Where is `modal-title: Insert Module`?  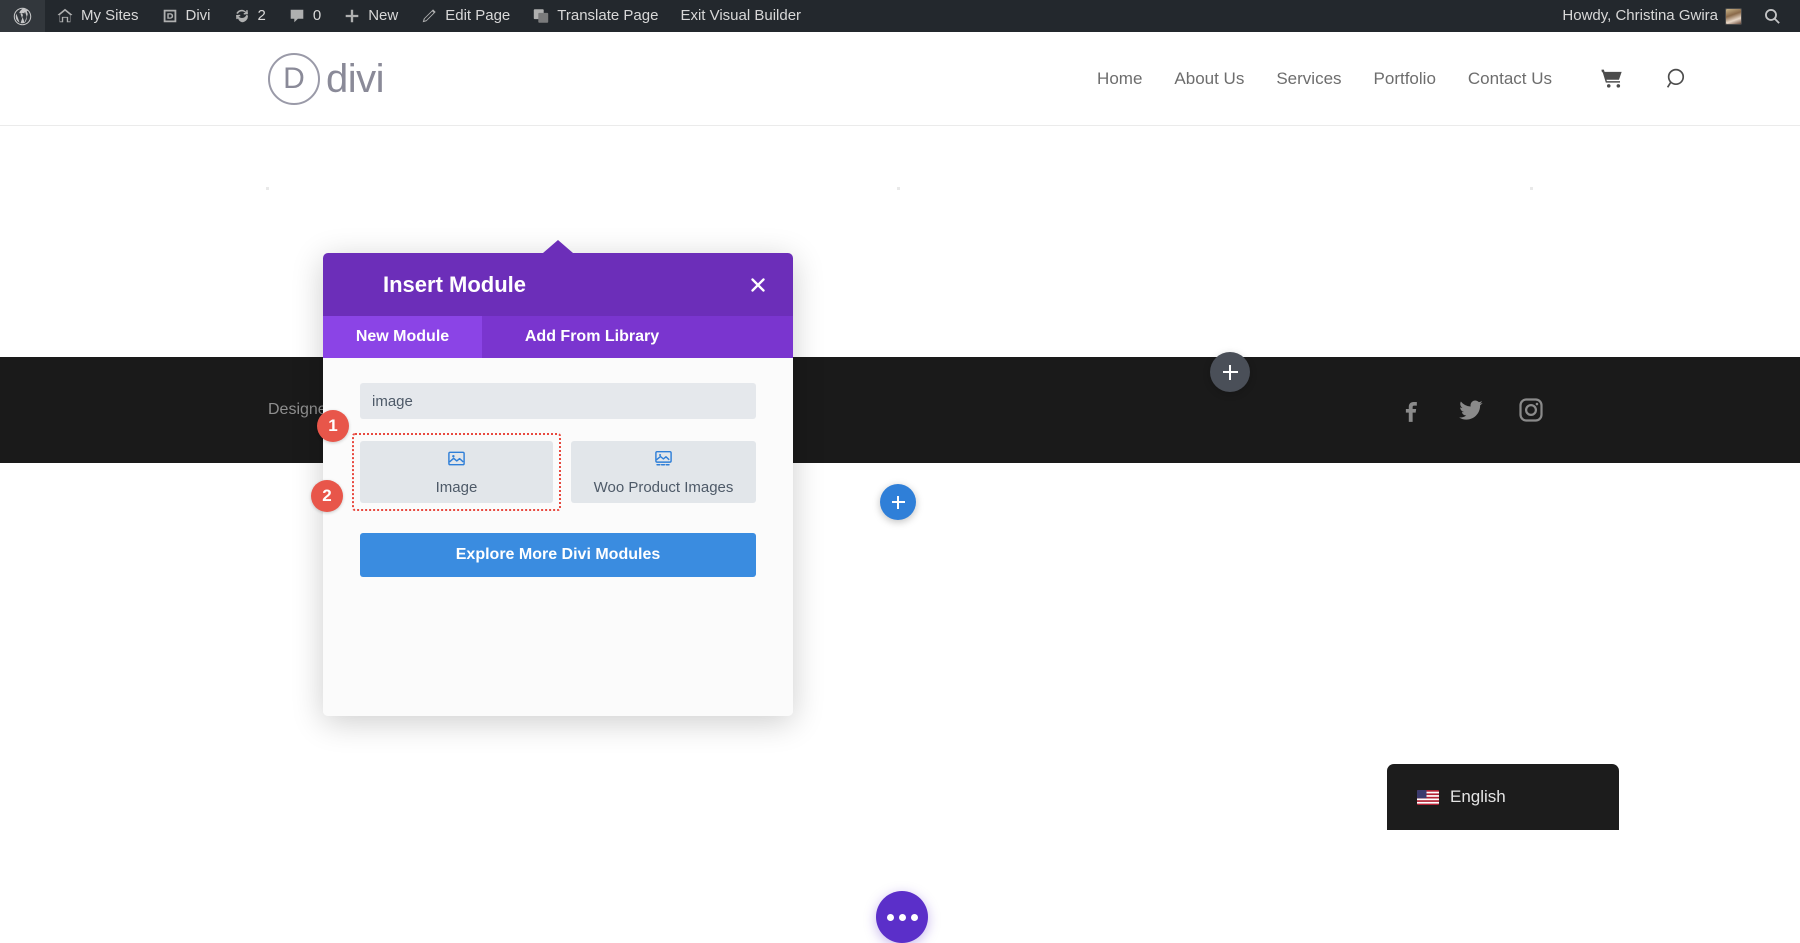 modal-title: Insert Module is located at coordinates (455, 284).